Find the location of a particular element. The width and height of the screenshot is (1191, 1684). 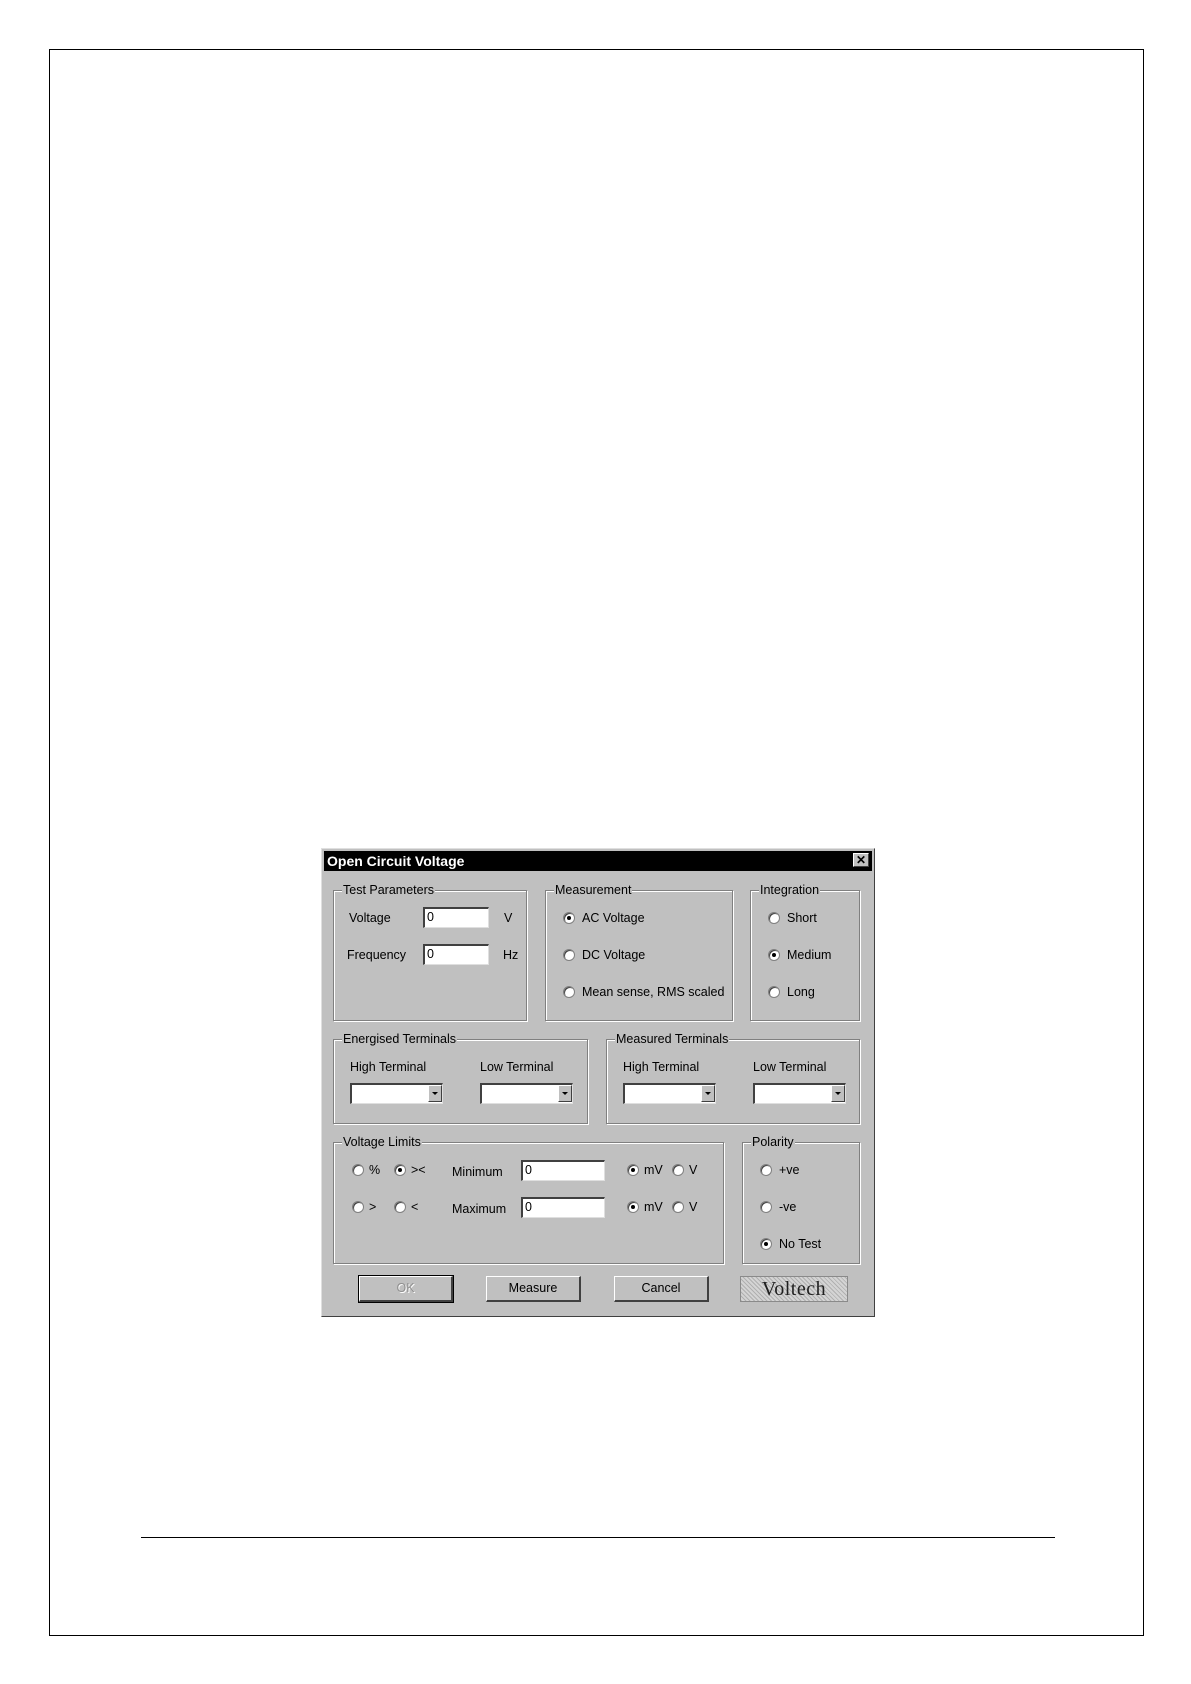

minimum-mv-radio is located at coordinates (633, 1170).